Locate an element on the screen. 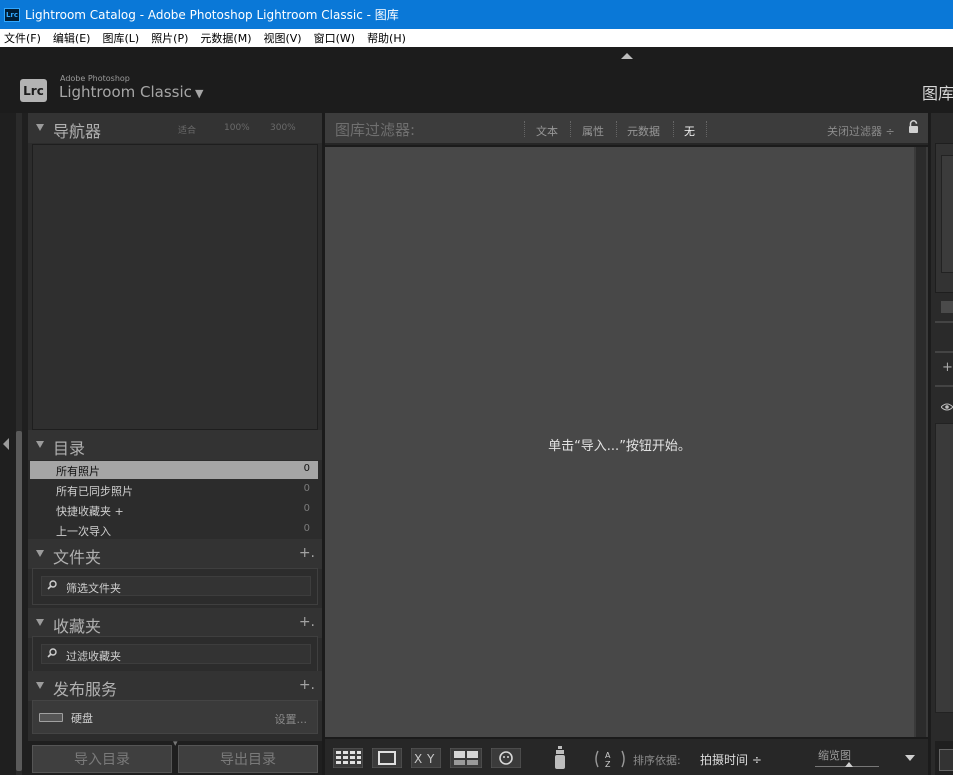 The width and height of the screenshot is (953, 775). menu-help: 帮助(H) is located at coordinates (386, 38).